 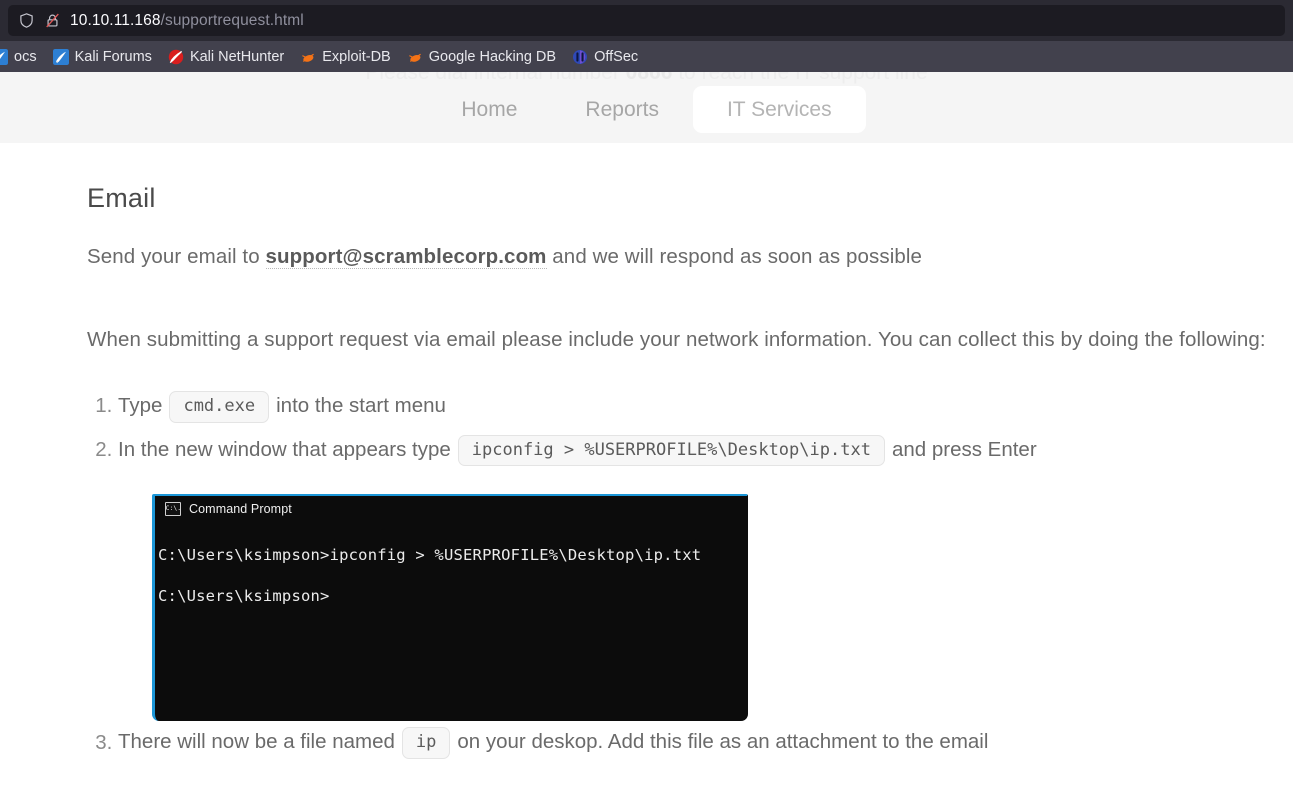 I want to click on url-path: /supportrequest.html, so click(x=232, y=20).